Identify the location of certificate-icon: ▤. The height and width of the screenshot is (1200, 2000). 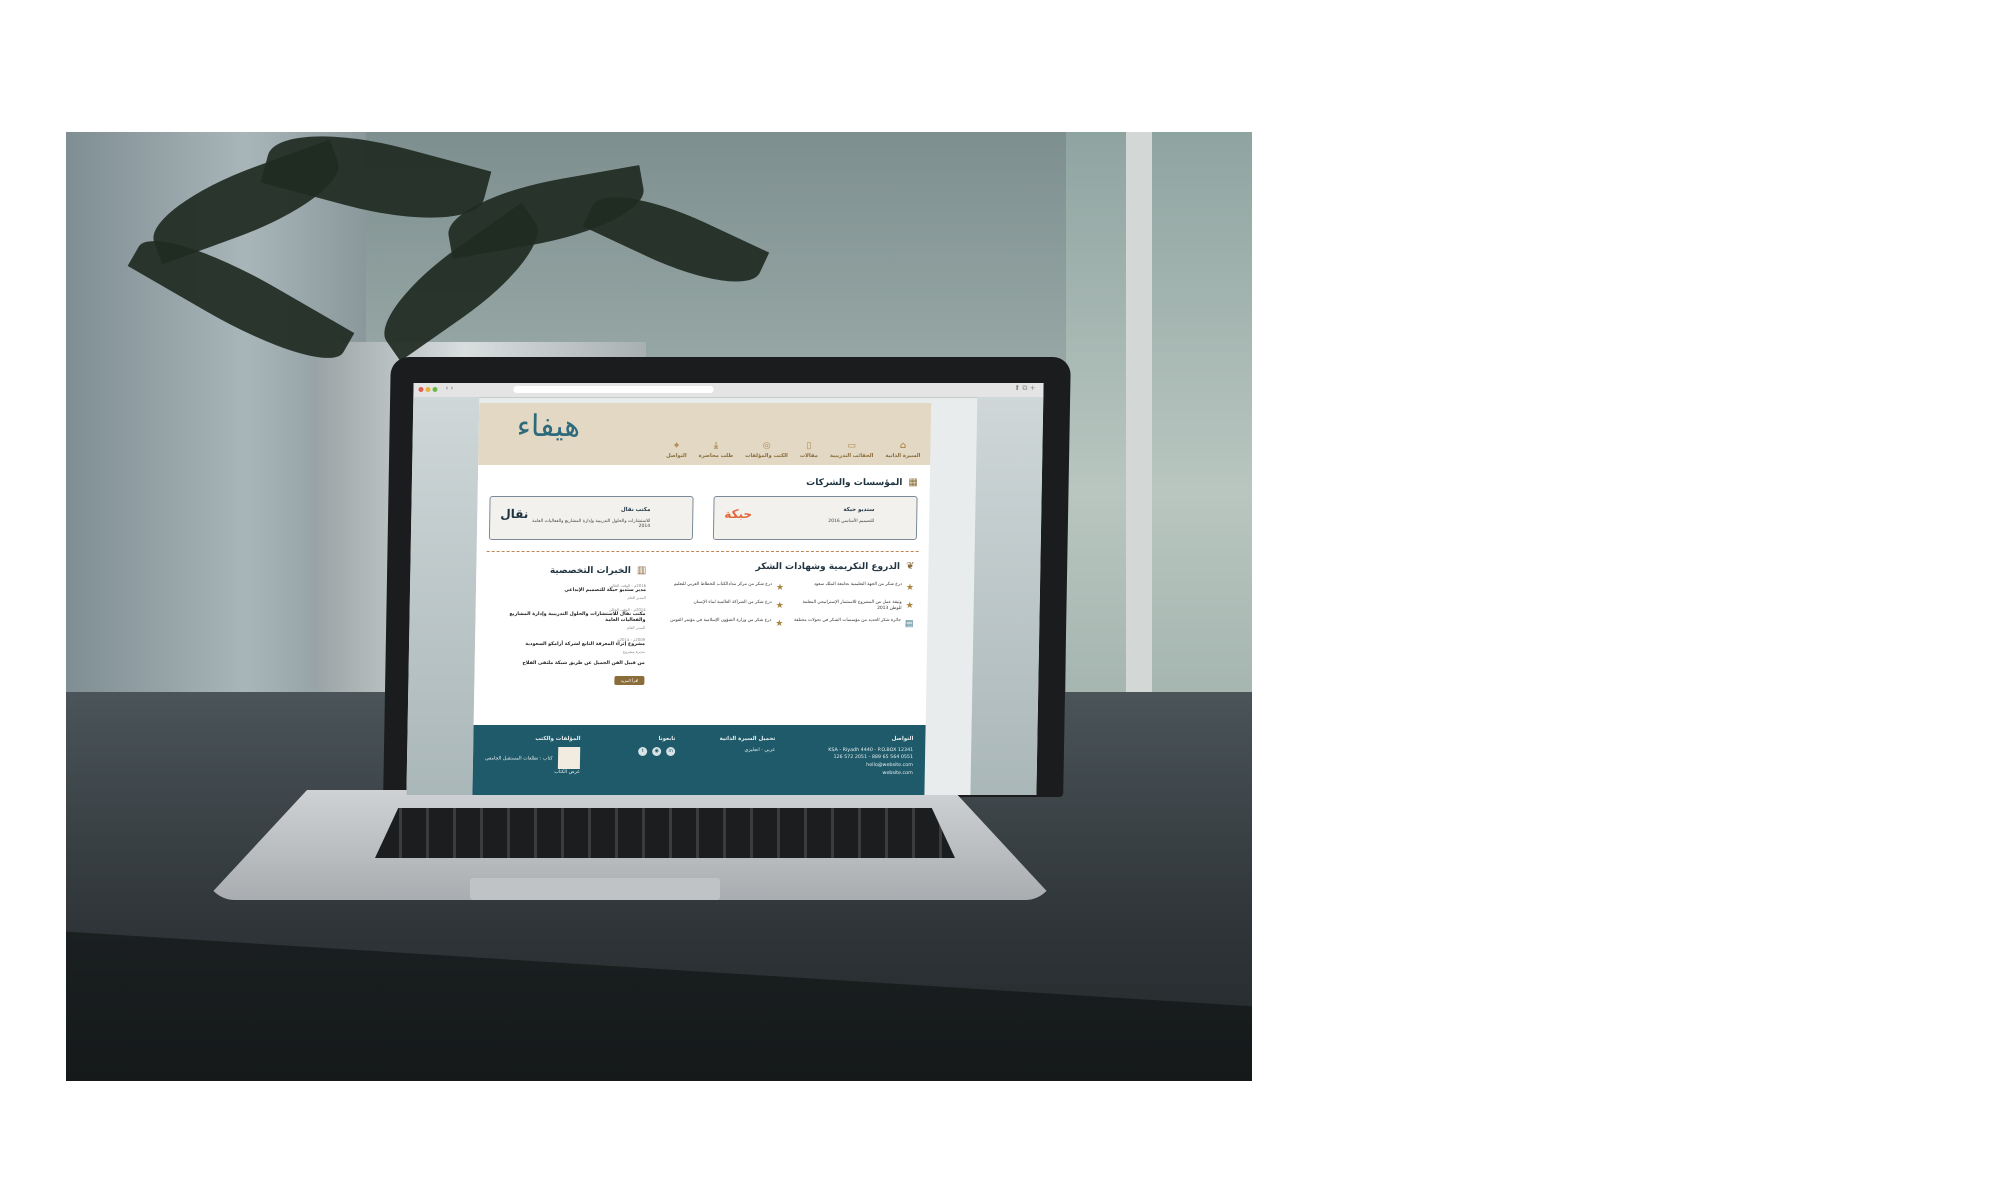
(909, 624).